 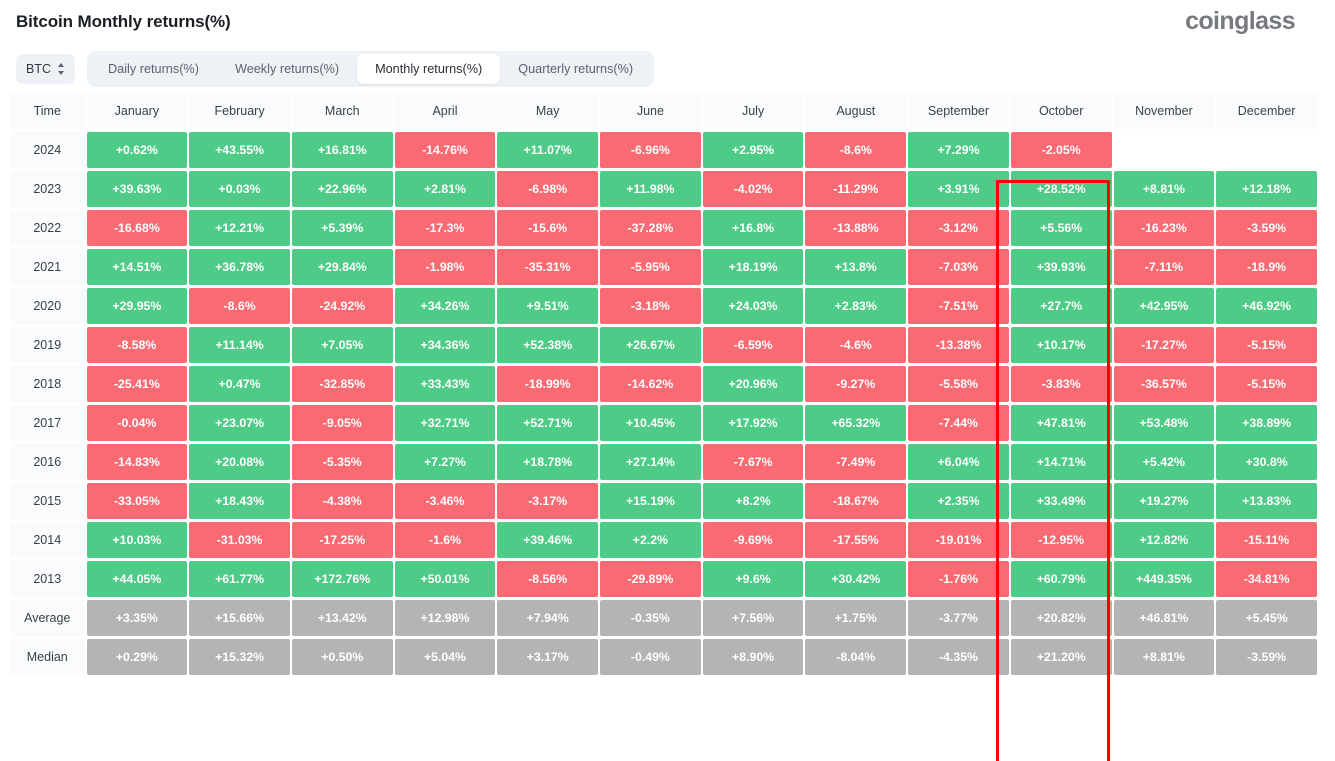 I want to click on cell-2014-march: -17.25%, so click(x=342, y=540).